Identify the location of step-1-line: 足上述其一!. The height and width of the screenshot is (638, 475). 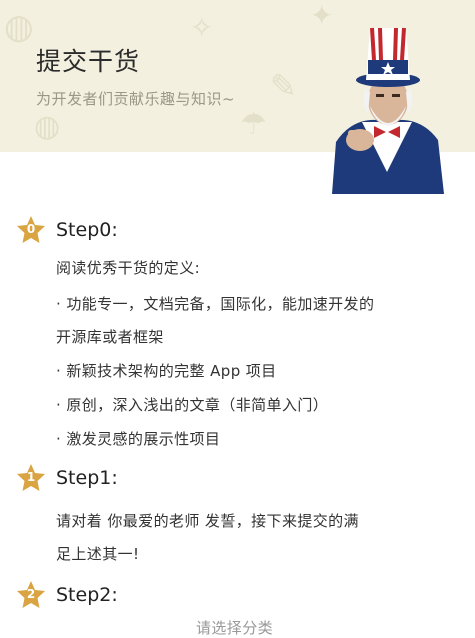
(98, 554).